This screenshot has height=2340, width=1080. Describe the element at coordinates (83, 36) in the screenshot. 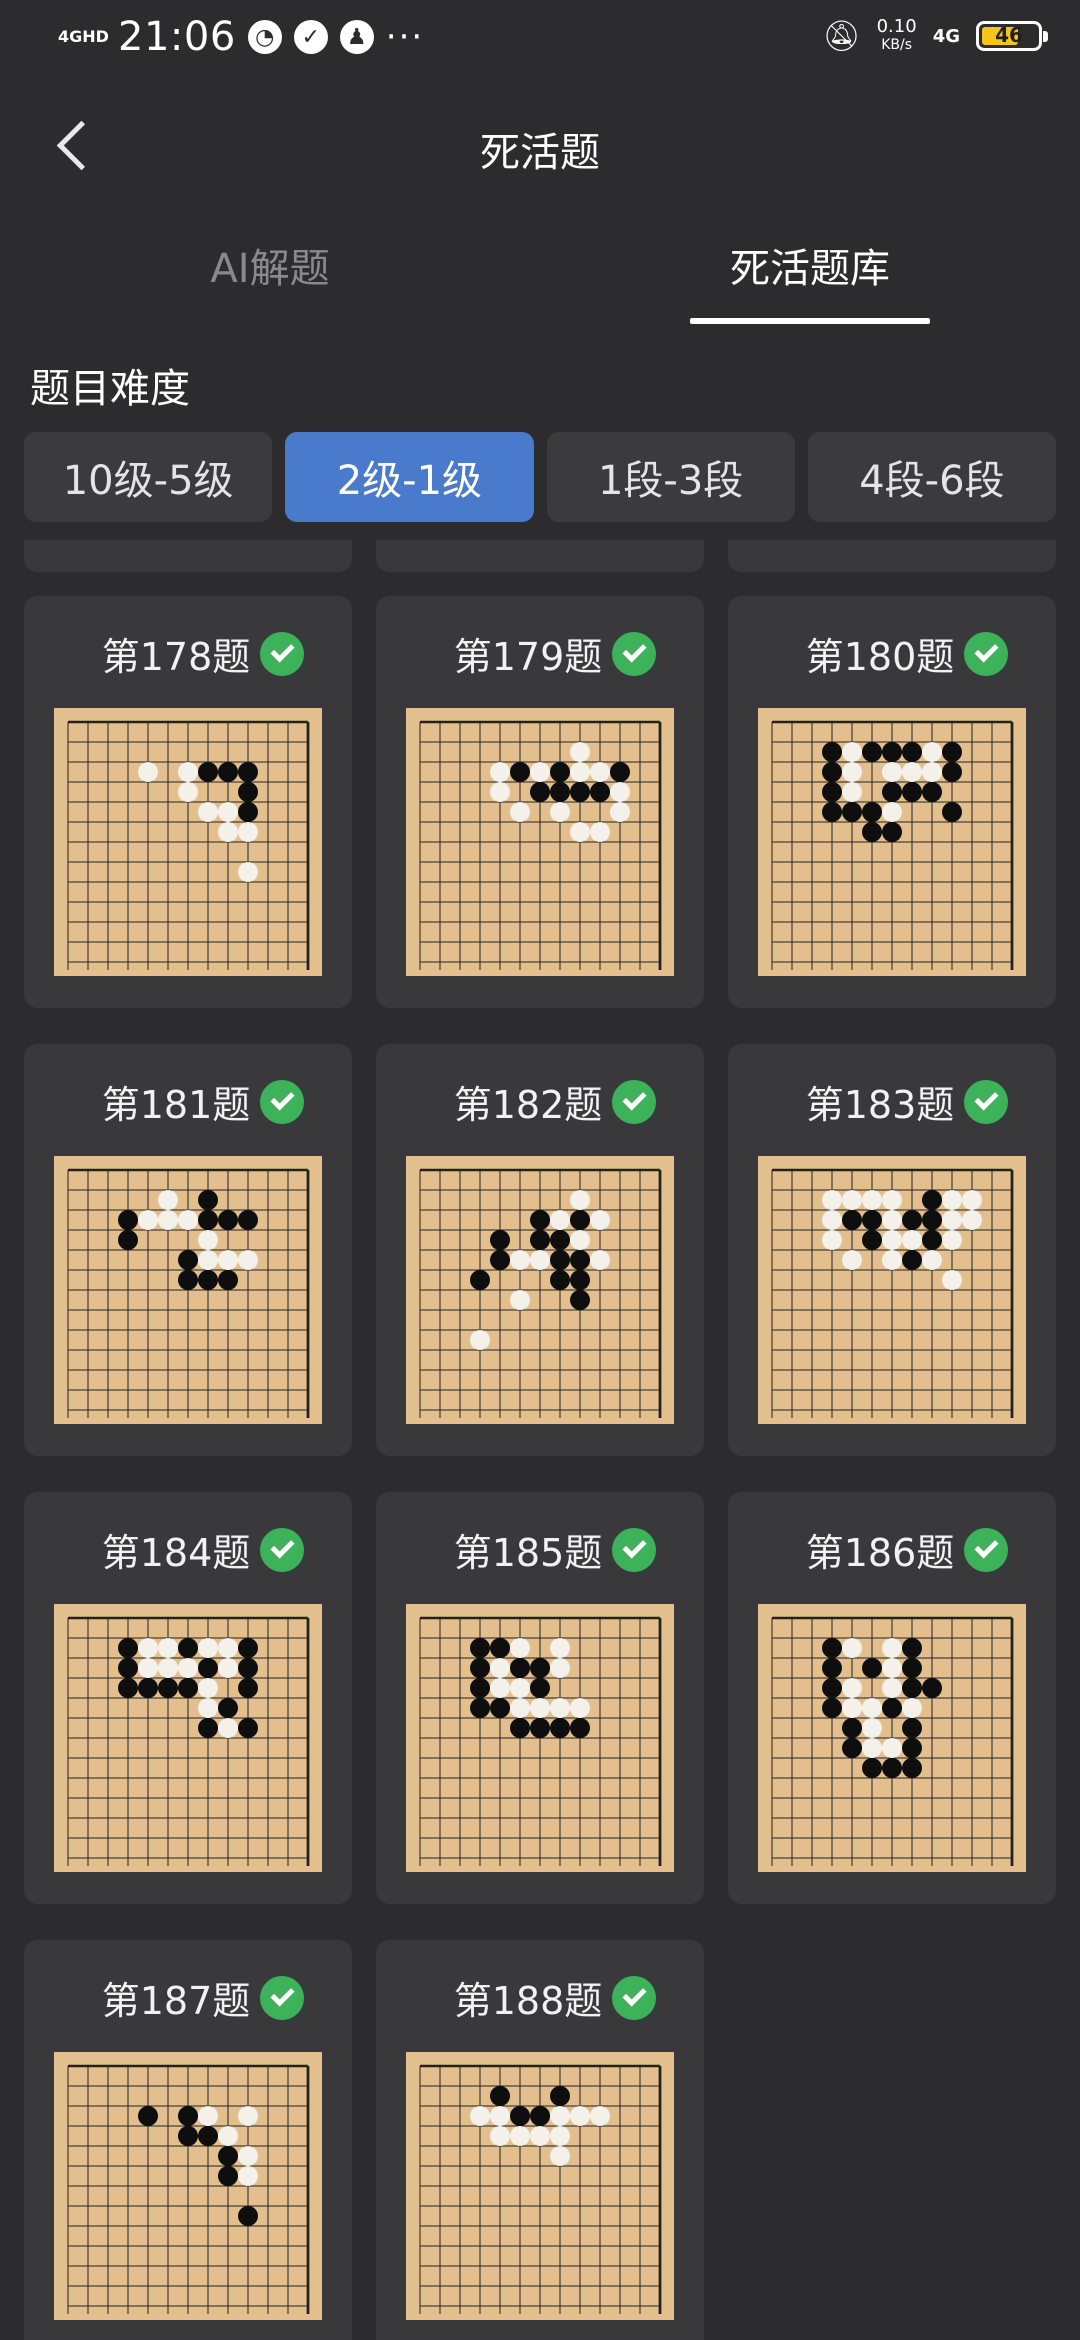

I see `network-indicator: 4GHD` at that location.